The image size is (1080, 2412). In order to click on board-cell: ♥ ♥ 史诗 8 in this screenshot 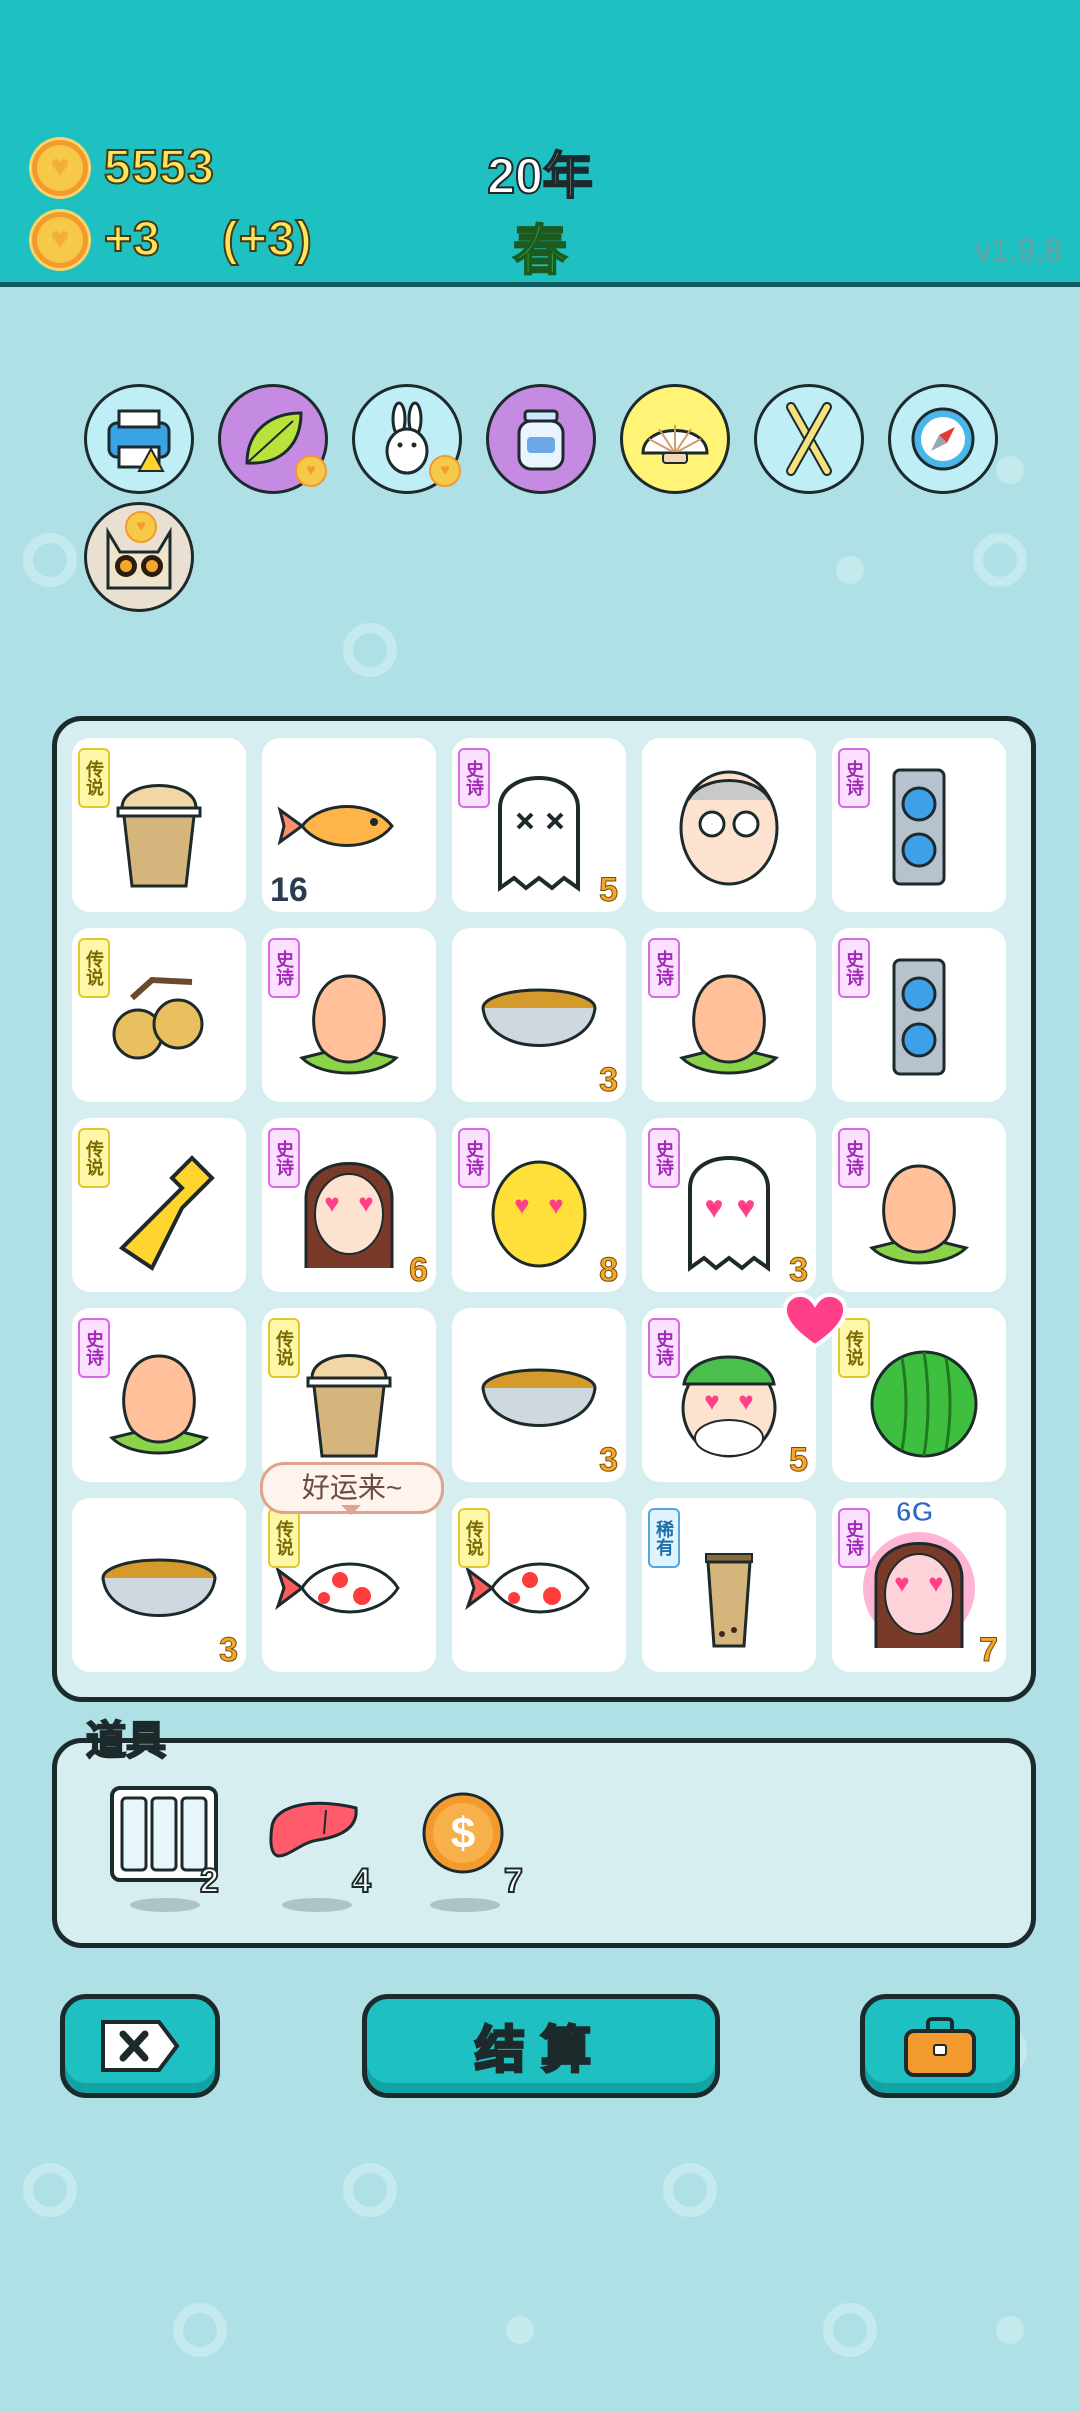, I will do `click(539, 1205)`.